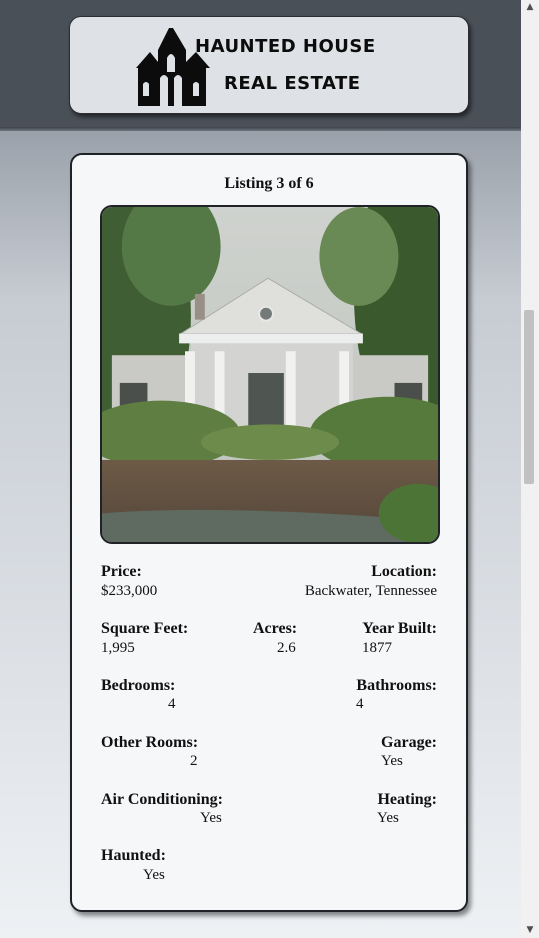 The image size is (539, 938). What do you see at coordinates (377, 648) in the screenshot?
I see `year-built-value: 1877` at bounding box center [377, 648].